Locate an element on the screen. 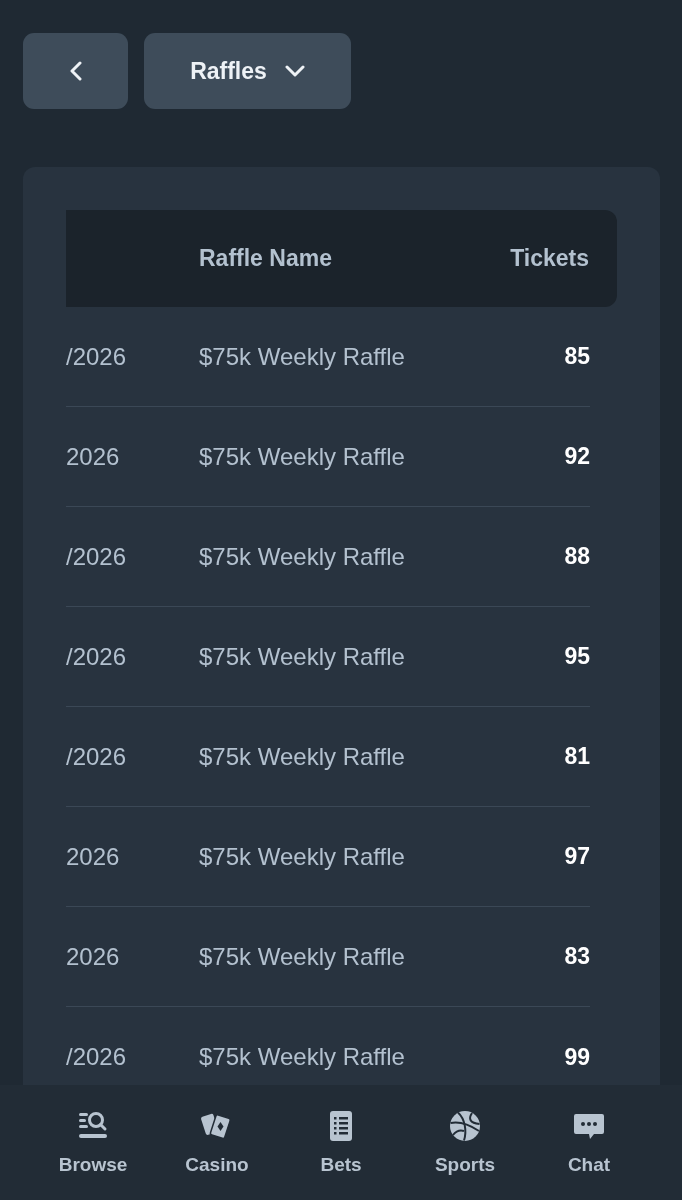 The height and width of the screenshot is (1200, 682). table-cell-text: 81 is located at coordinates (577, 757).